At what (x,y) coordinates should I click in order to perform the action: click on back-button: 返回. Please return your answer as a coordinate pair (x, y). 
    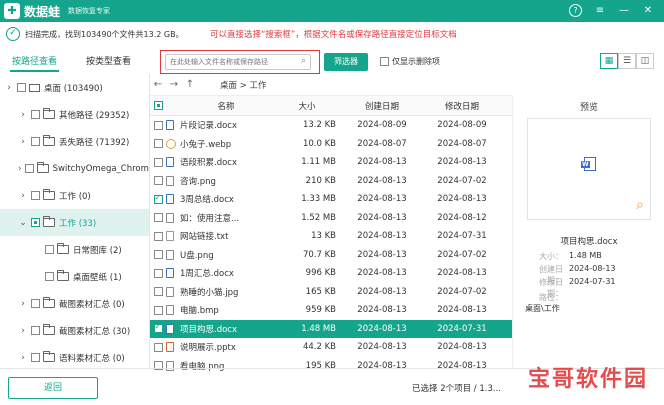
    Looking at the image, I should click on (53, 388).